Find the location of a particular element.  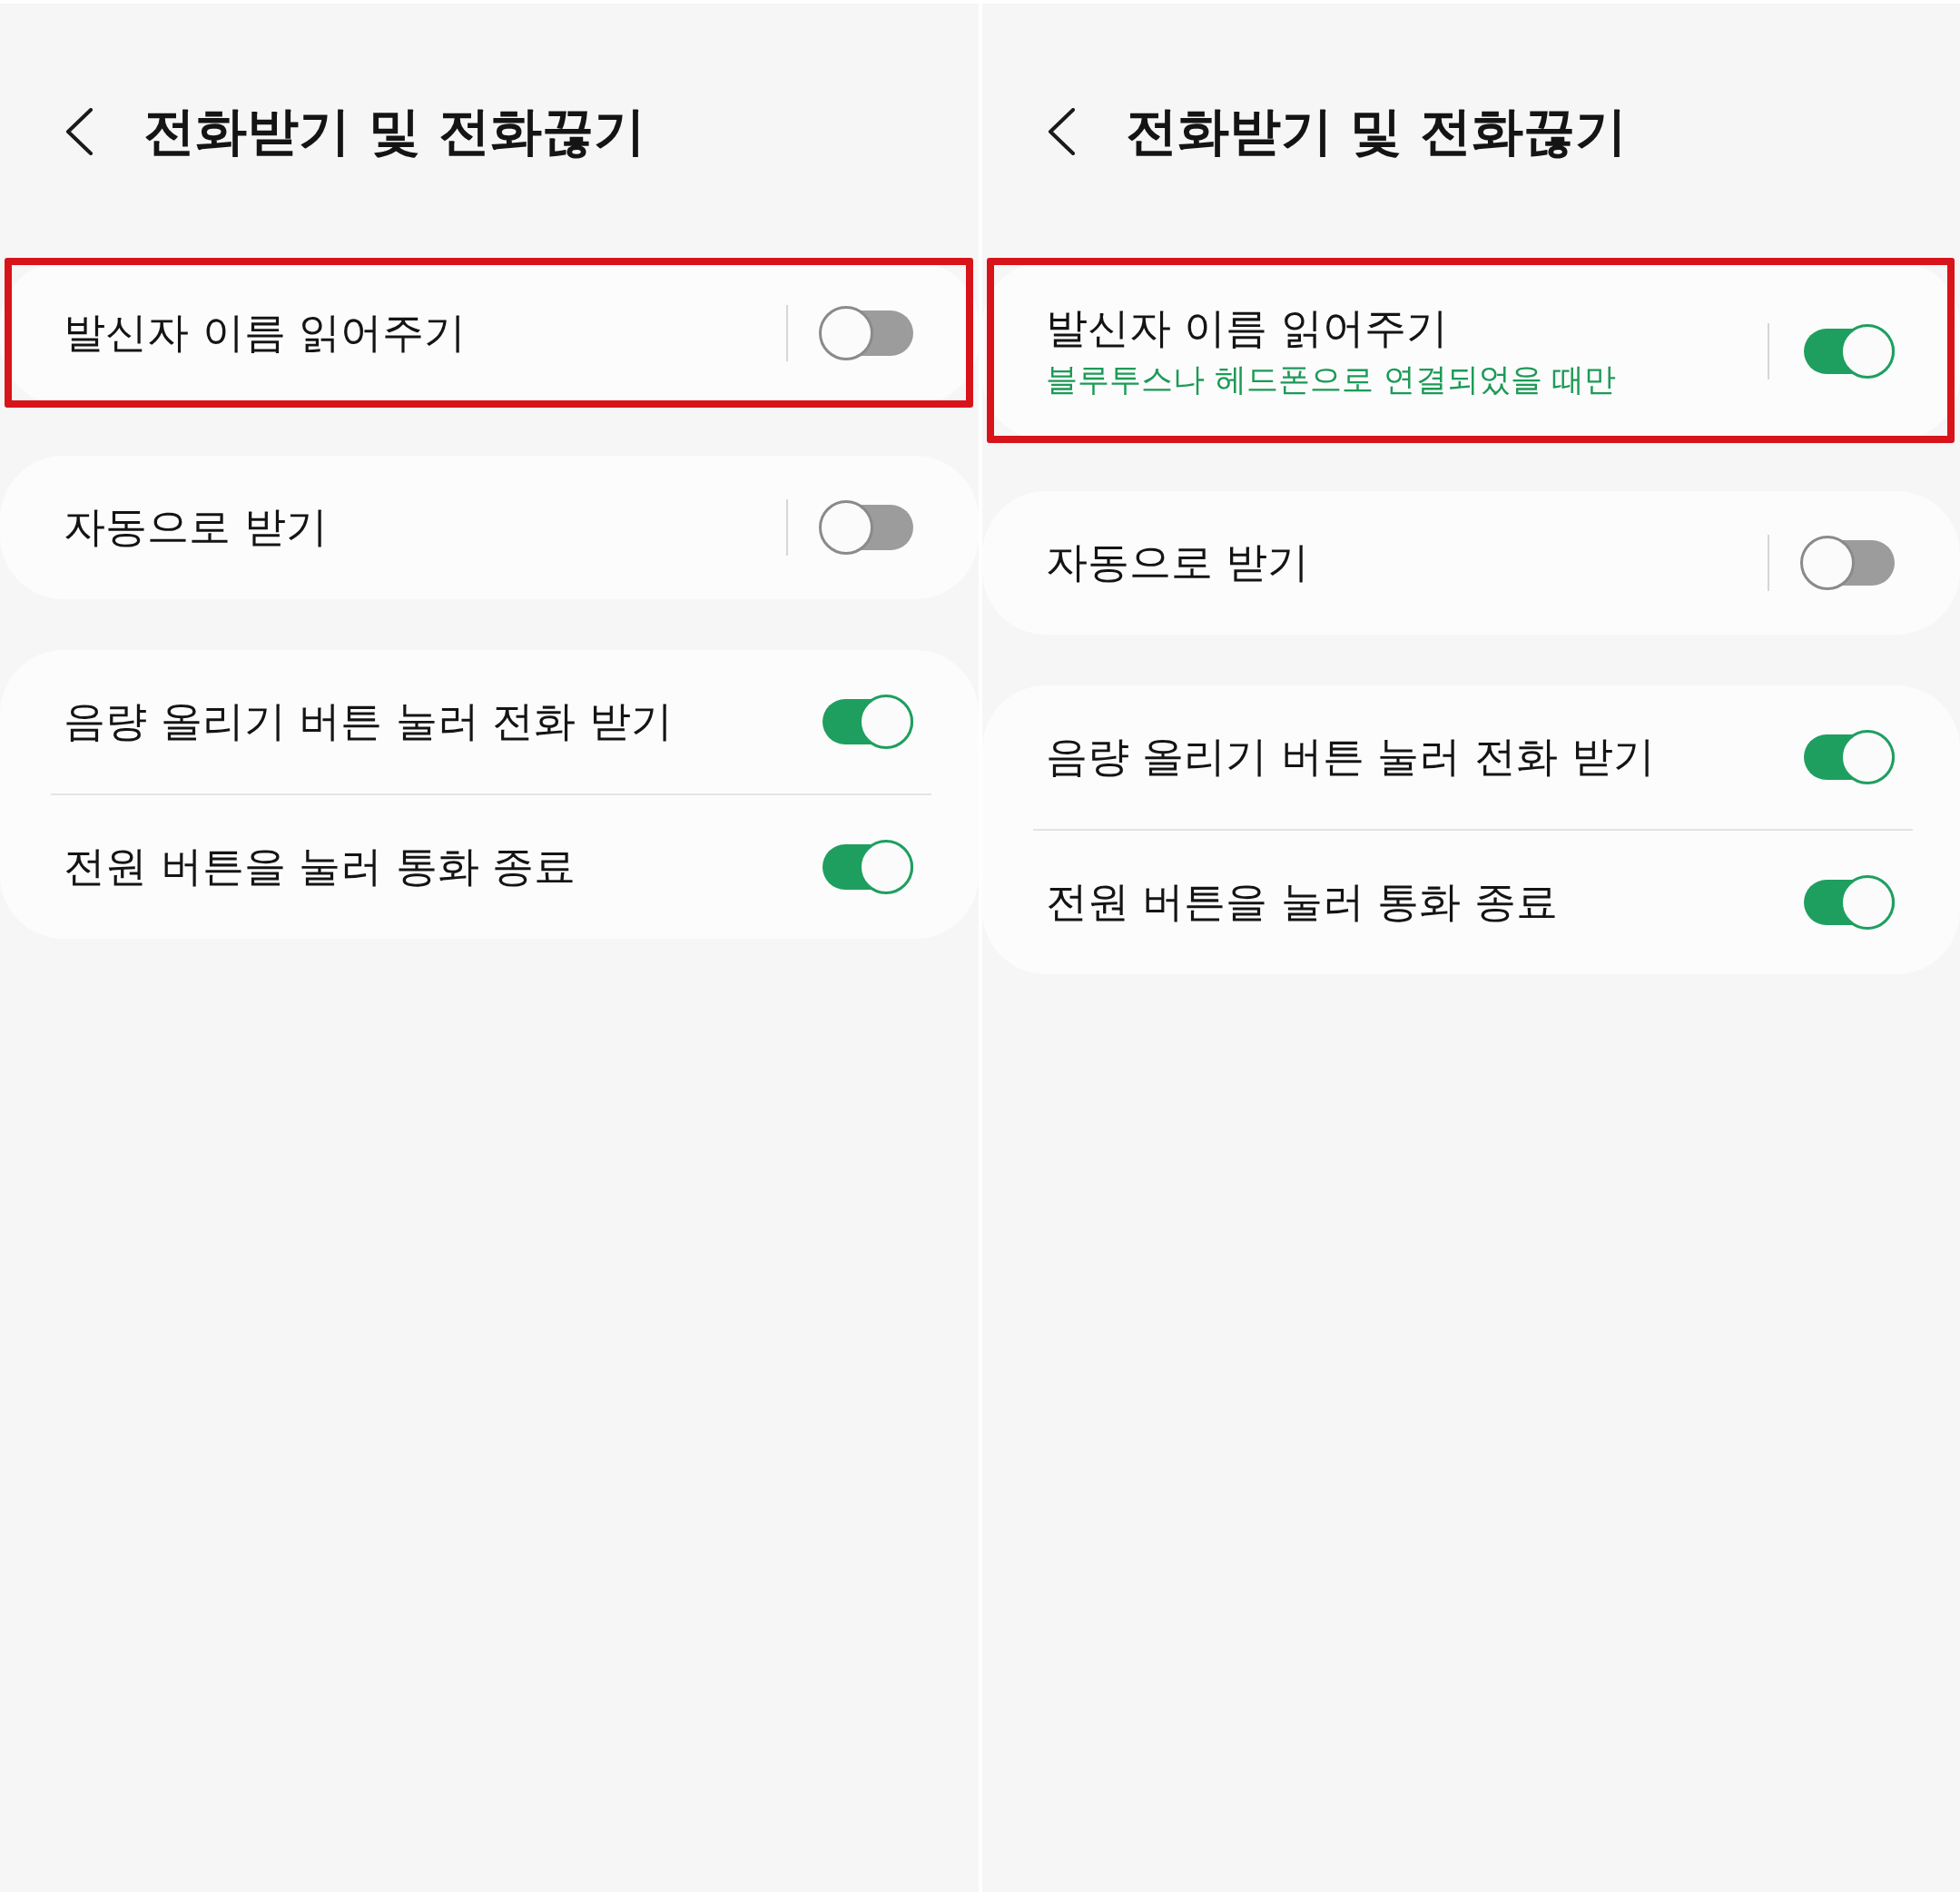

setting-summary: 블루투스나 헤드폰으로 연결되었을 때만 is located at coordinates (1331, 379).